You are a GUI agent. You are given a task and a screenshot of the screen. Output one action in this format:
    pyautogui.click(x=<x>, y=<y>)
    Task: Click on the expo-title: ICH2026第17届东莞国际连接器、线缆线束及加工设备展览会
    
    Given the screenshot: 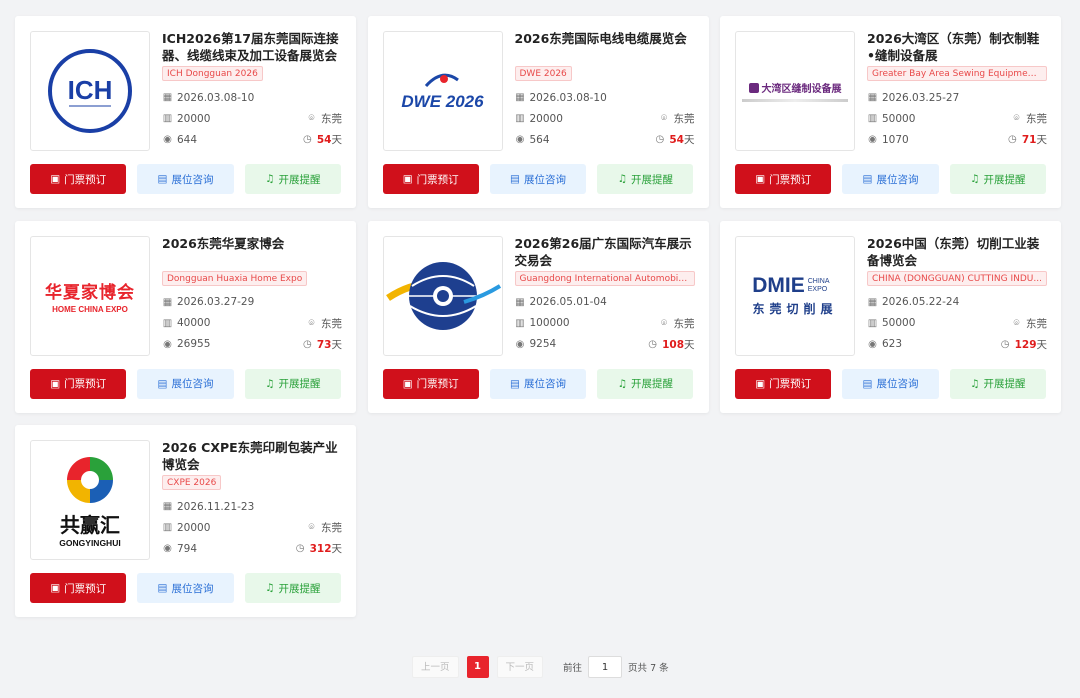 What is the action you would take?
    pyautogui.click(x=252, y=47)
    